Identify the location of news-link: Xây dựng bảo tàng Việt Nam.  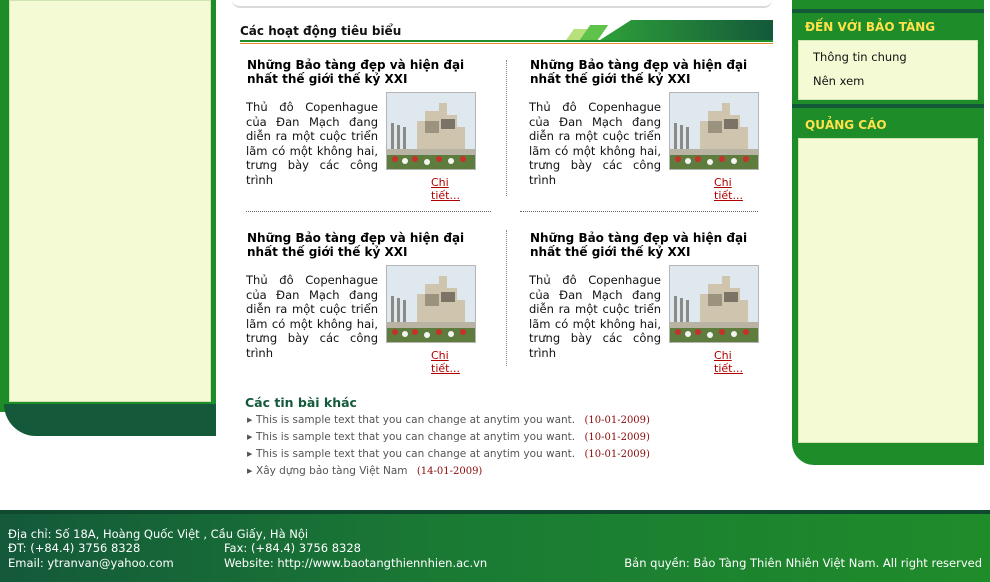
(332, 471).